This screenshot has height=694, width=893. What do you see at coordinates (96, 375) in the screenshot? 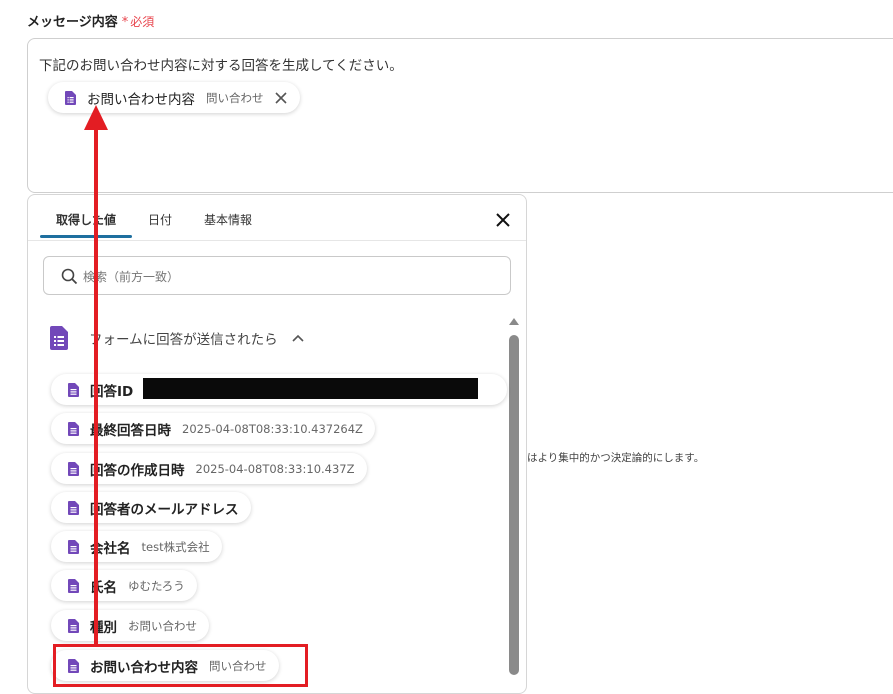
I see `annotation-arrow` at bounding box center [96, 375].